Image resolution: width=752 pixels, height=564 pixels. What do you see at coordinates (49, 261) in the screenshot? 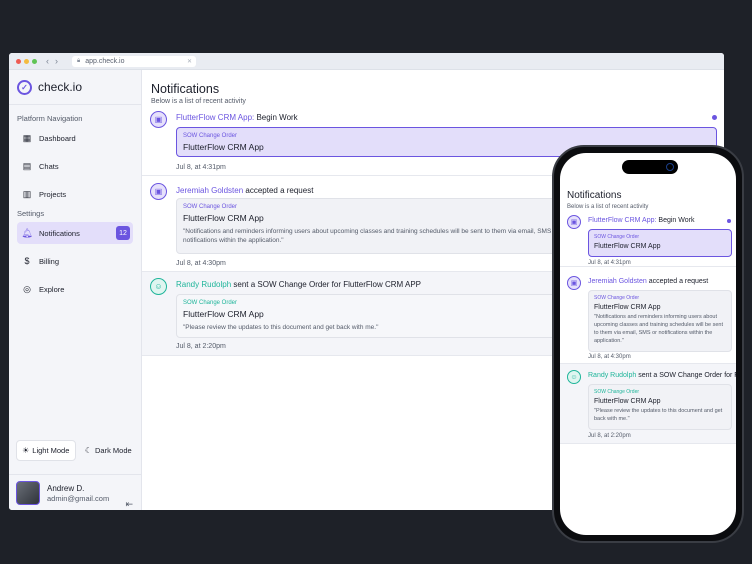
I see `sidebar-item-label: Billing` at bounding box center [49, 261].